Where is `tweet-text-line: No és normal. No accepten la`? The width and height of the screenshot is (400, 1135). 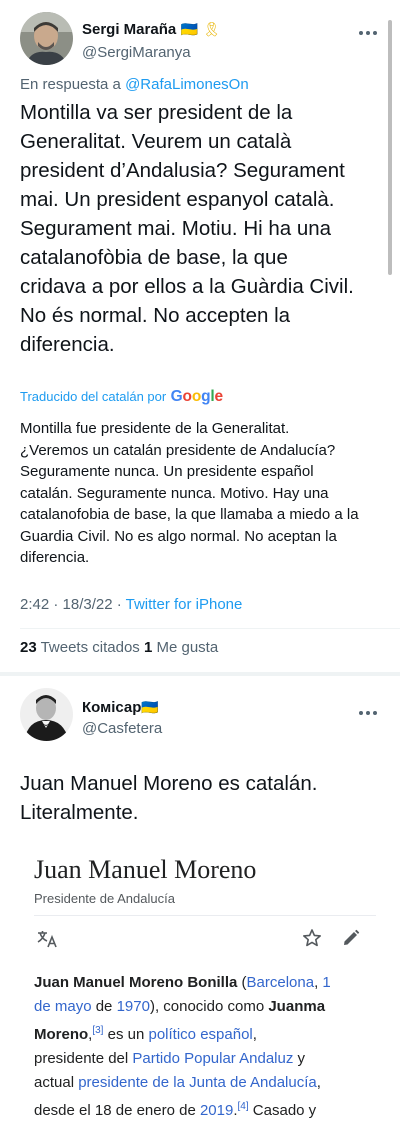 tweet-text-line: No és normal. No accepten la is located at coordinates (155, 315).